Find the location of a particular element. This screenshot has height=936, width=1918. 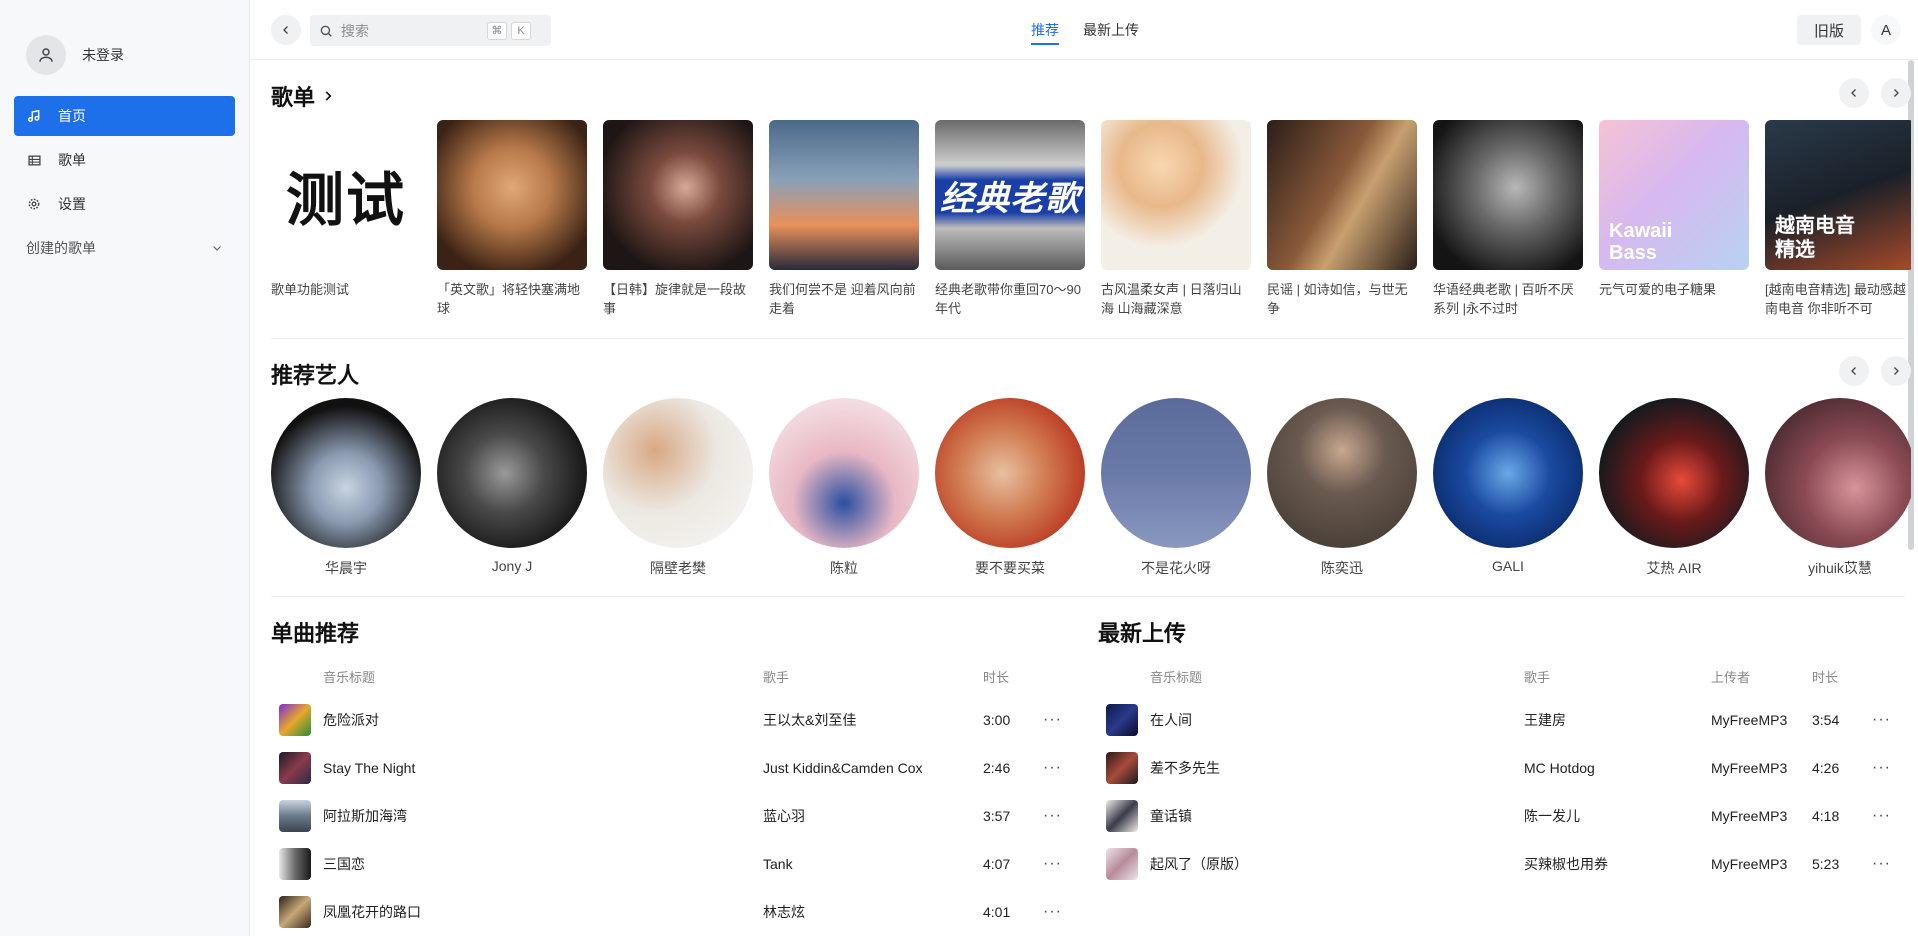

playlist-title: 华语经典老歌 | 百听不厌系列 |永不过时 is located at coordinates (1508, 299).